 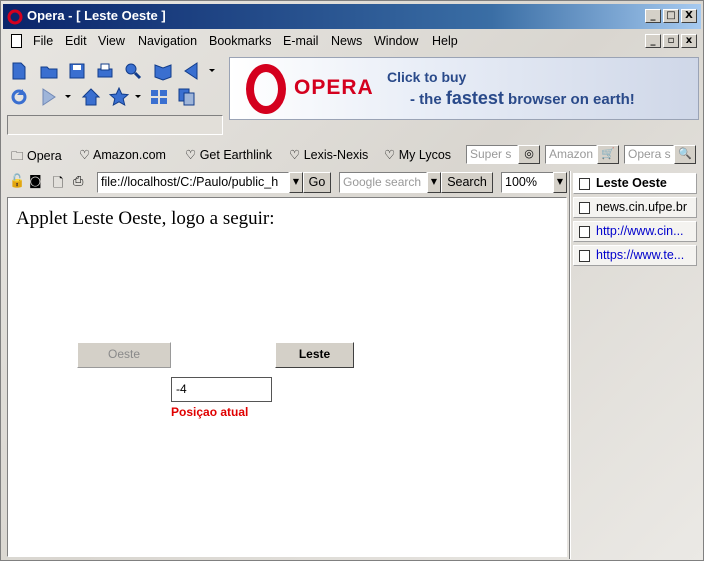 I want to click on folder-icon: 🗀, so click(x=17, y=156).